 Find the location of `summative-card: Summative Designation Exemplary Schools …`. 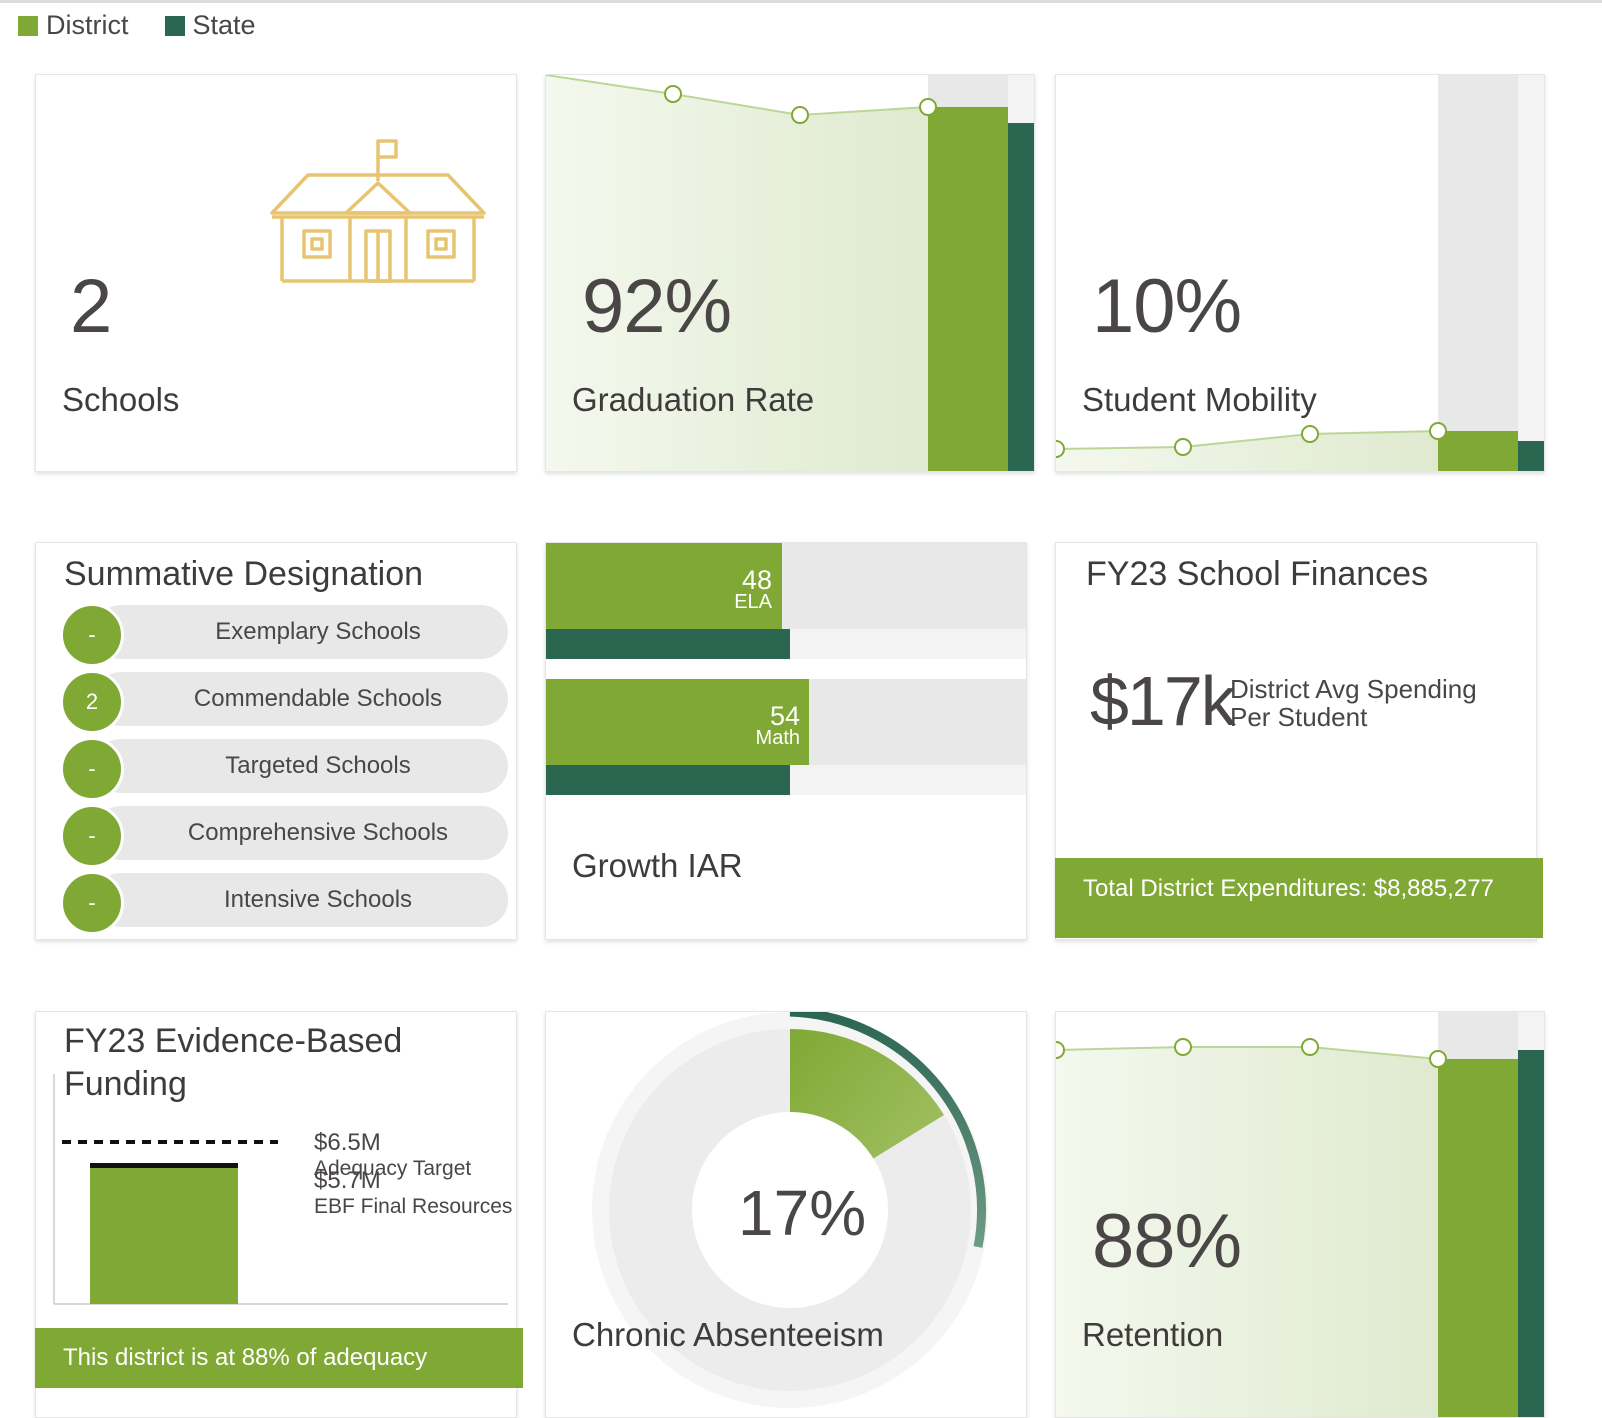

summative-card: Summative Designation Exemplary Schools … is located at coordinates (276, 741).